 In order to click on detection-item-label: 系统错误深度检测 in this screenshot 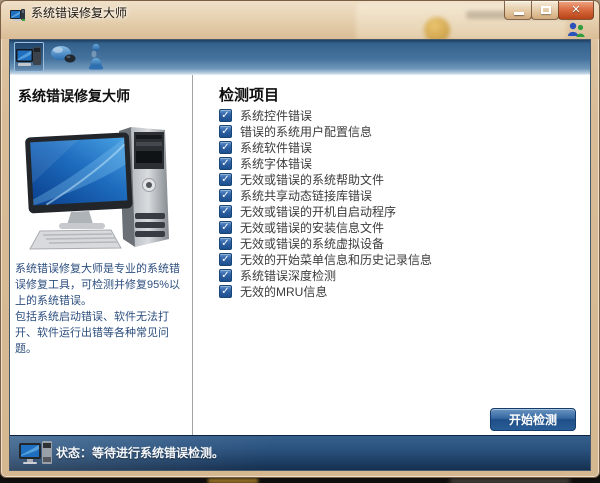, I will do `click(288, 276)`.